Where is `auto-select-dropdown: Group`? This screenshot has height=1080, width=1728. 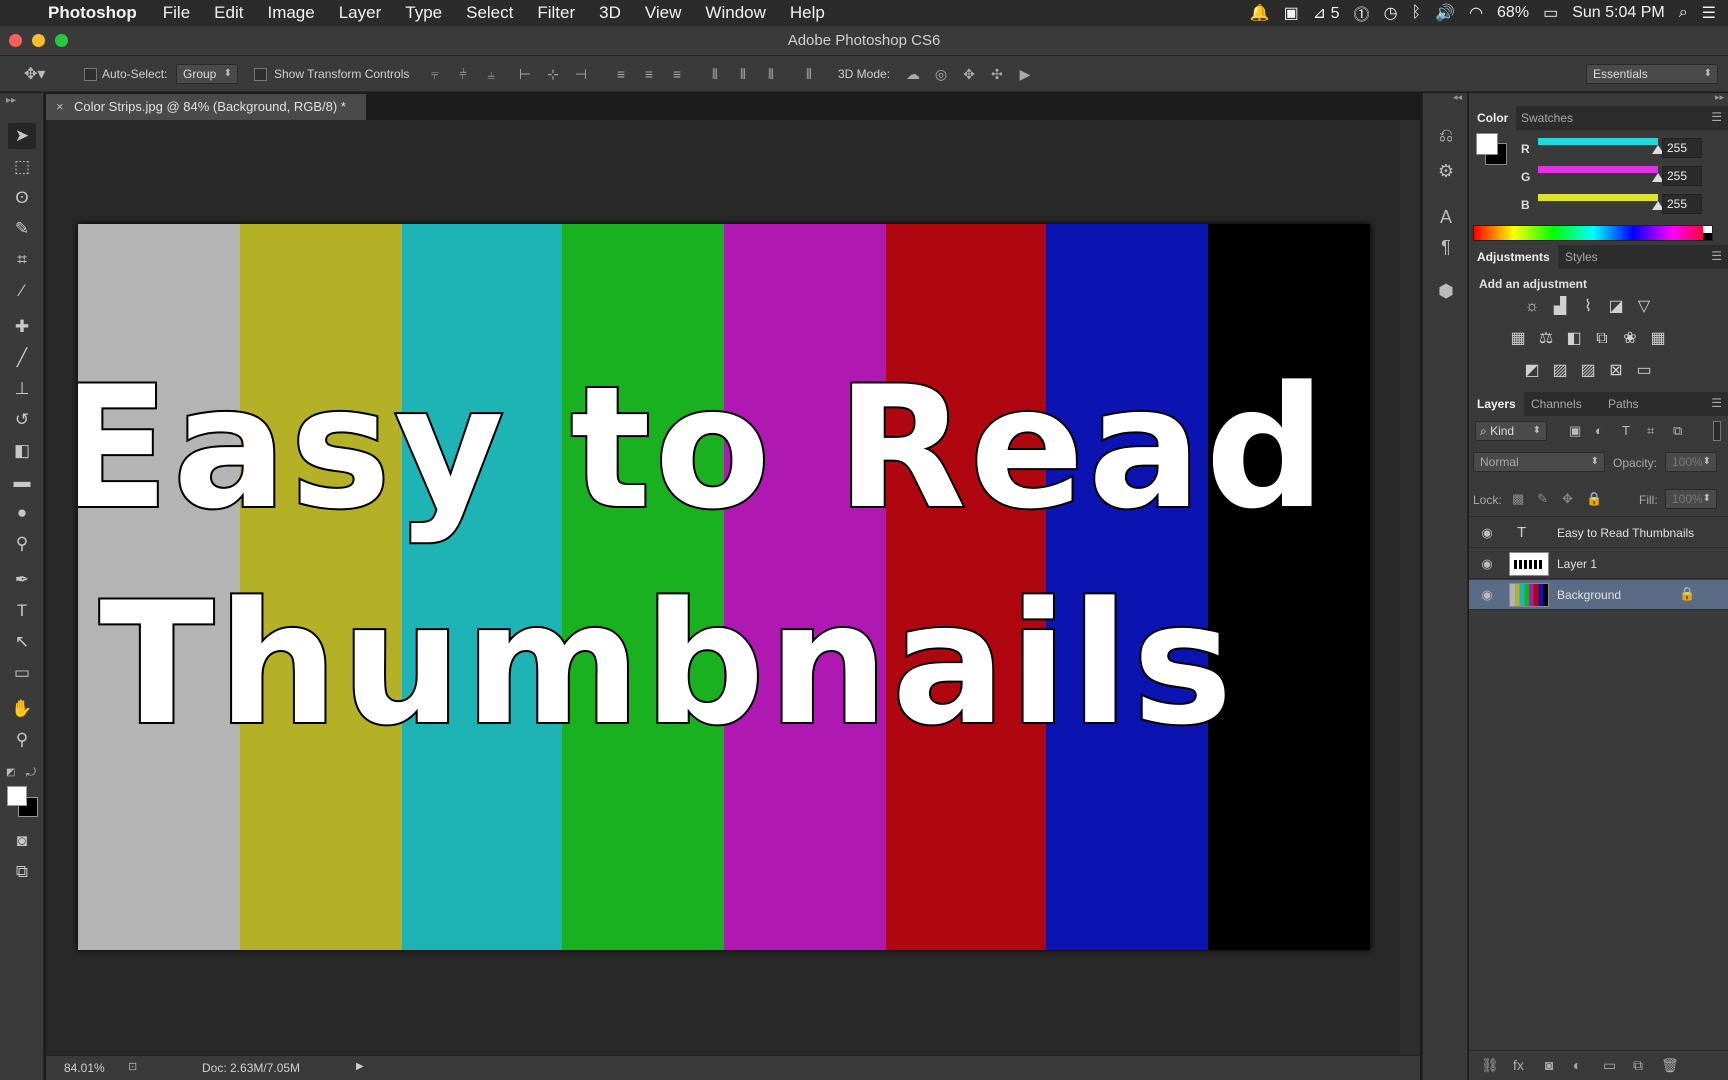 auto-select-dropdown: Group is located at coordinates (207, 74).